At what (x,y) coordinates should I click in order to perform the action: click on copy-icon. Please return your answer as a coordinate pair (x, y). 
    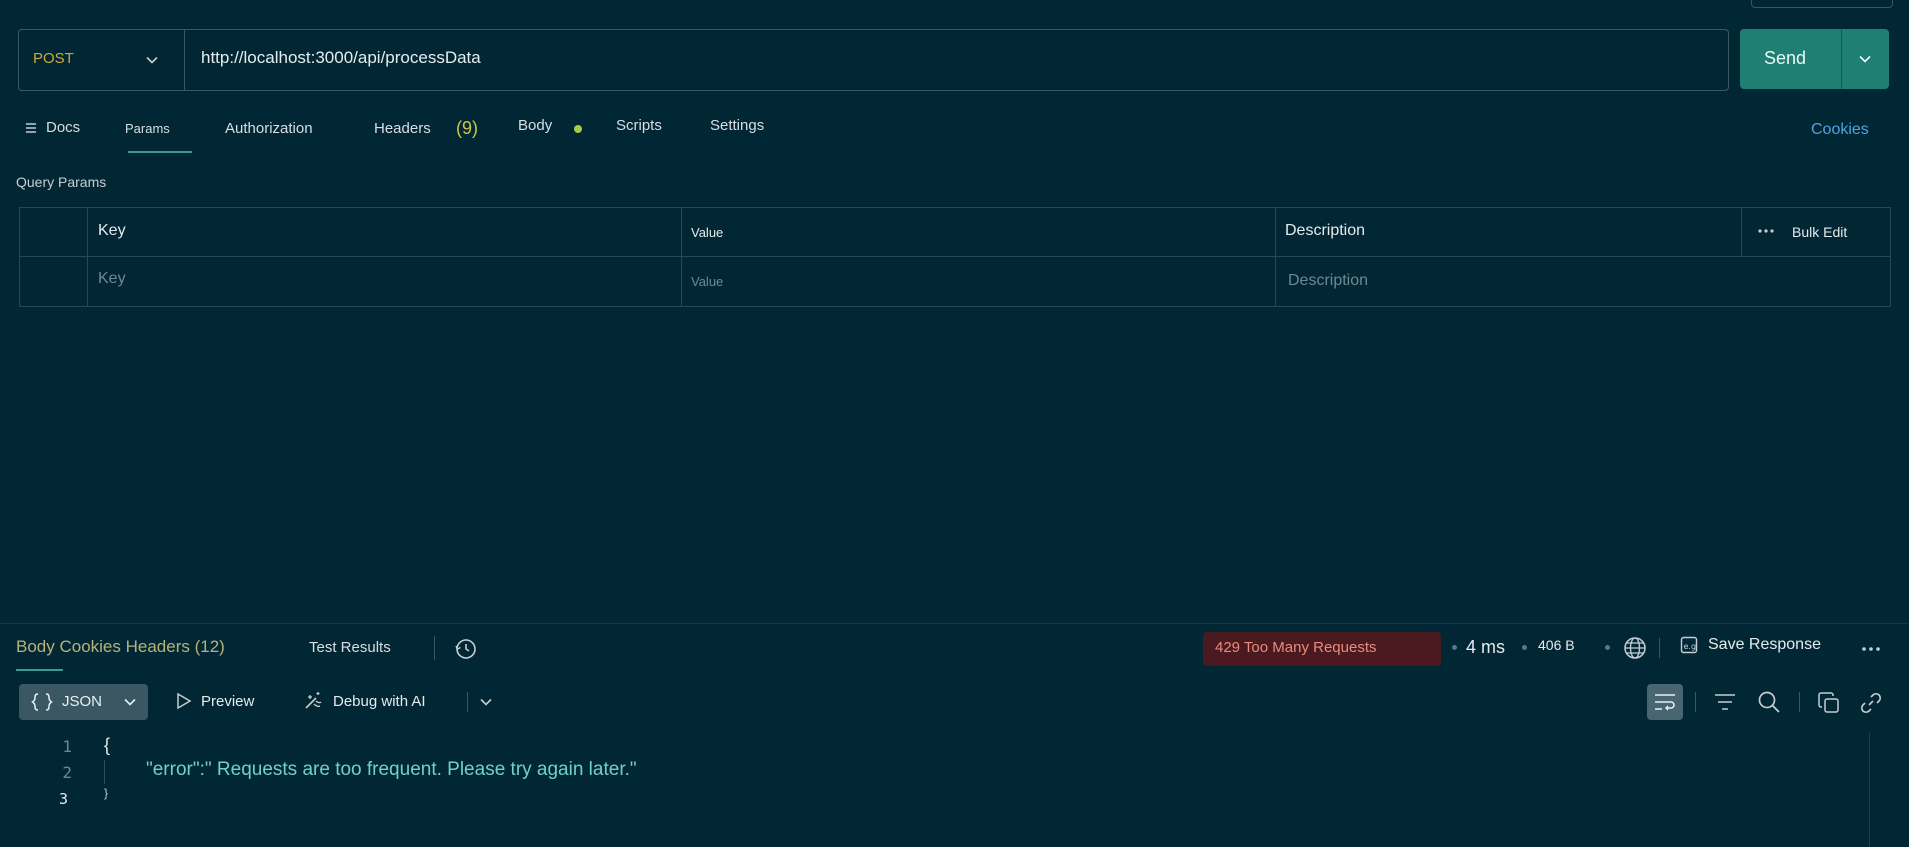
    Looking at the image, I should click on (1829, 703).